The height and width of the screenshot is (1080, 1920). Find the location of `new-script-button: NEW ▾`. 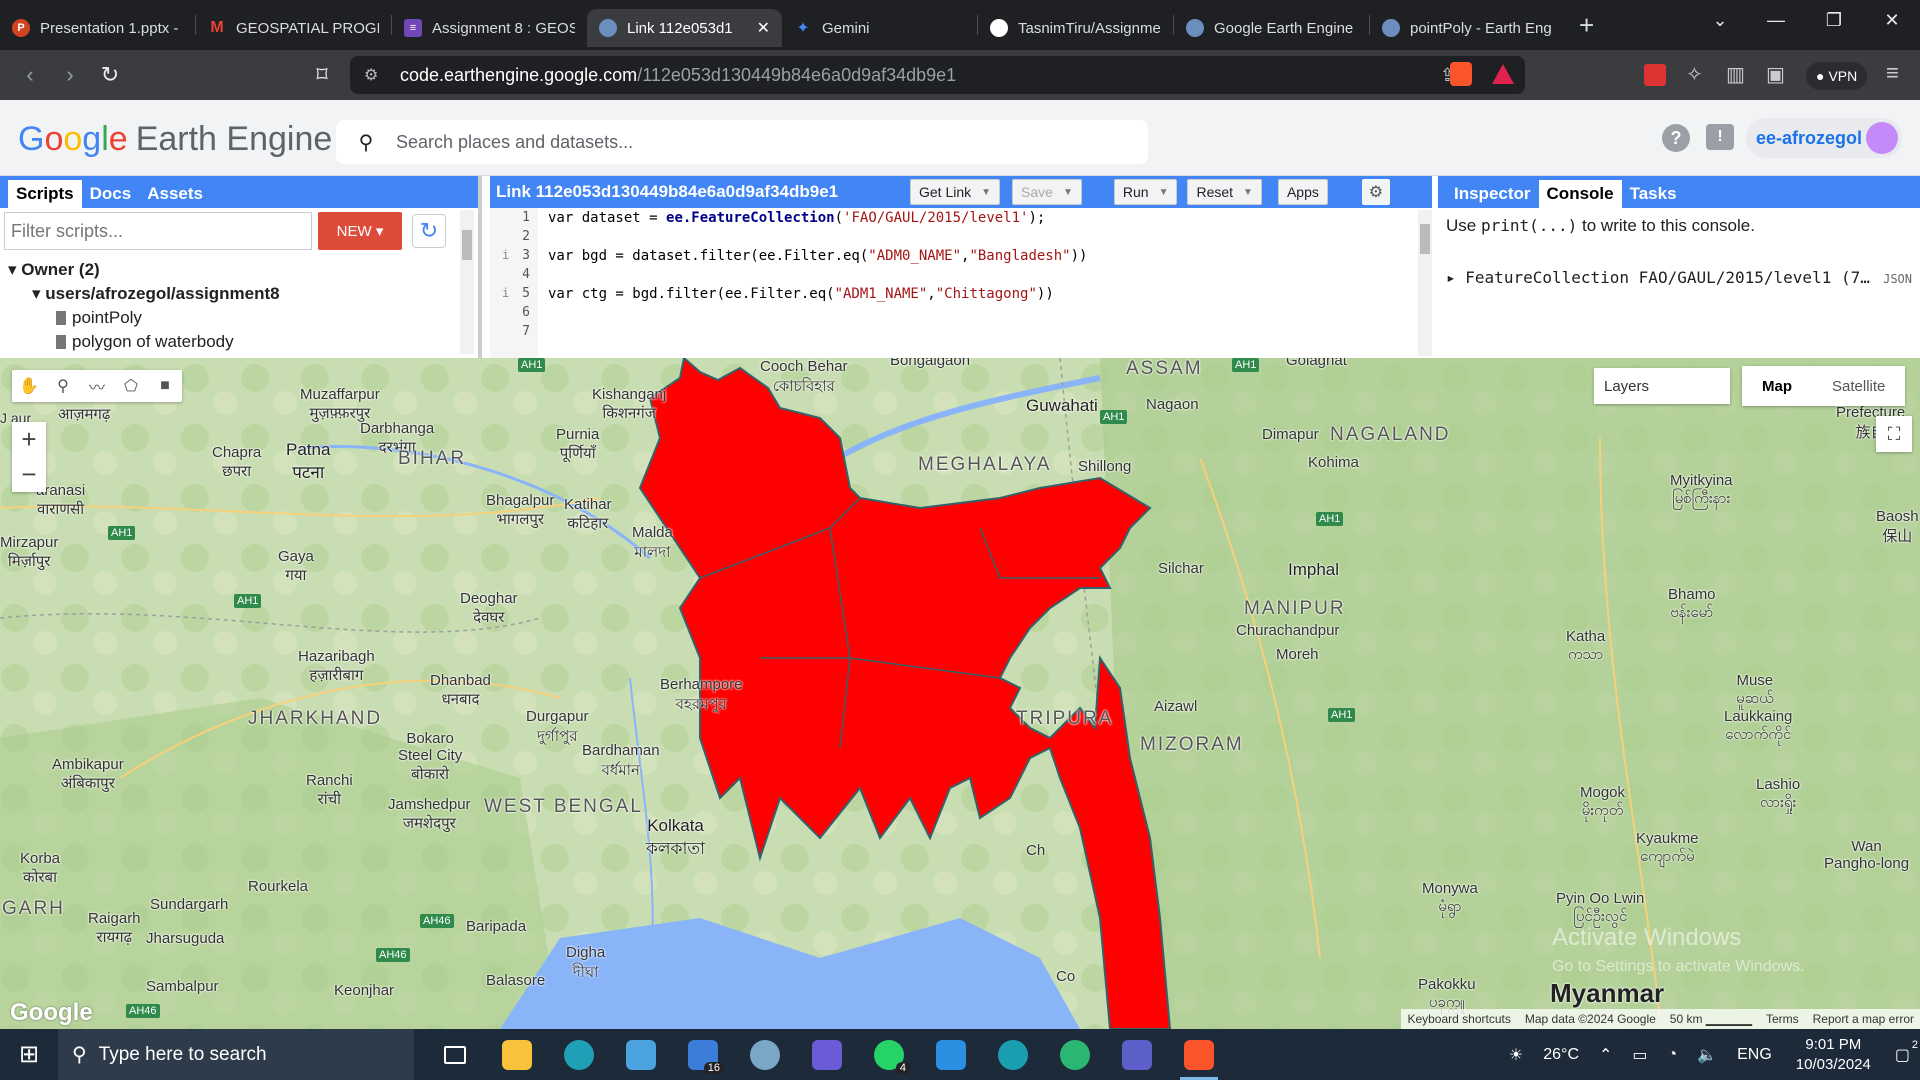

new-script-button: NEW ▾ is located at coordinates (360, 231).